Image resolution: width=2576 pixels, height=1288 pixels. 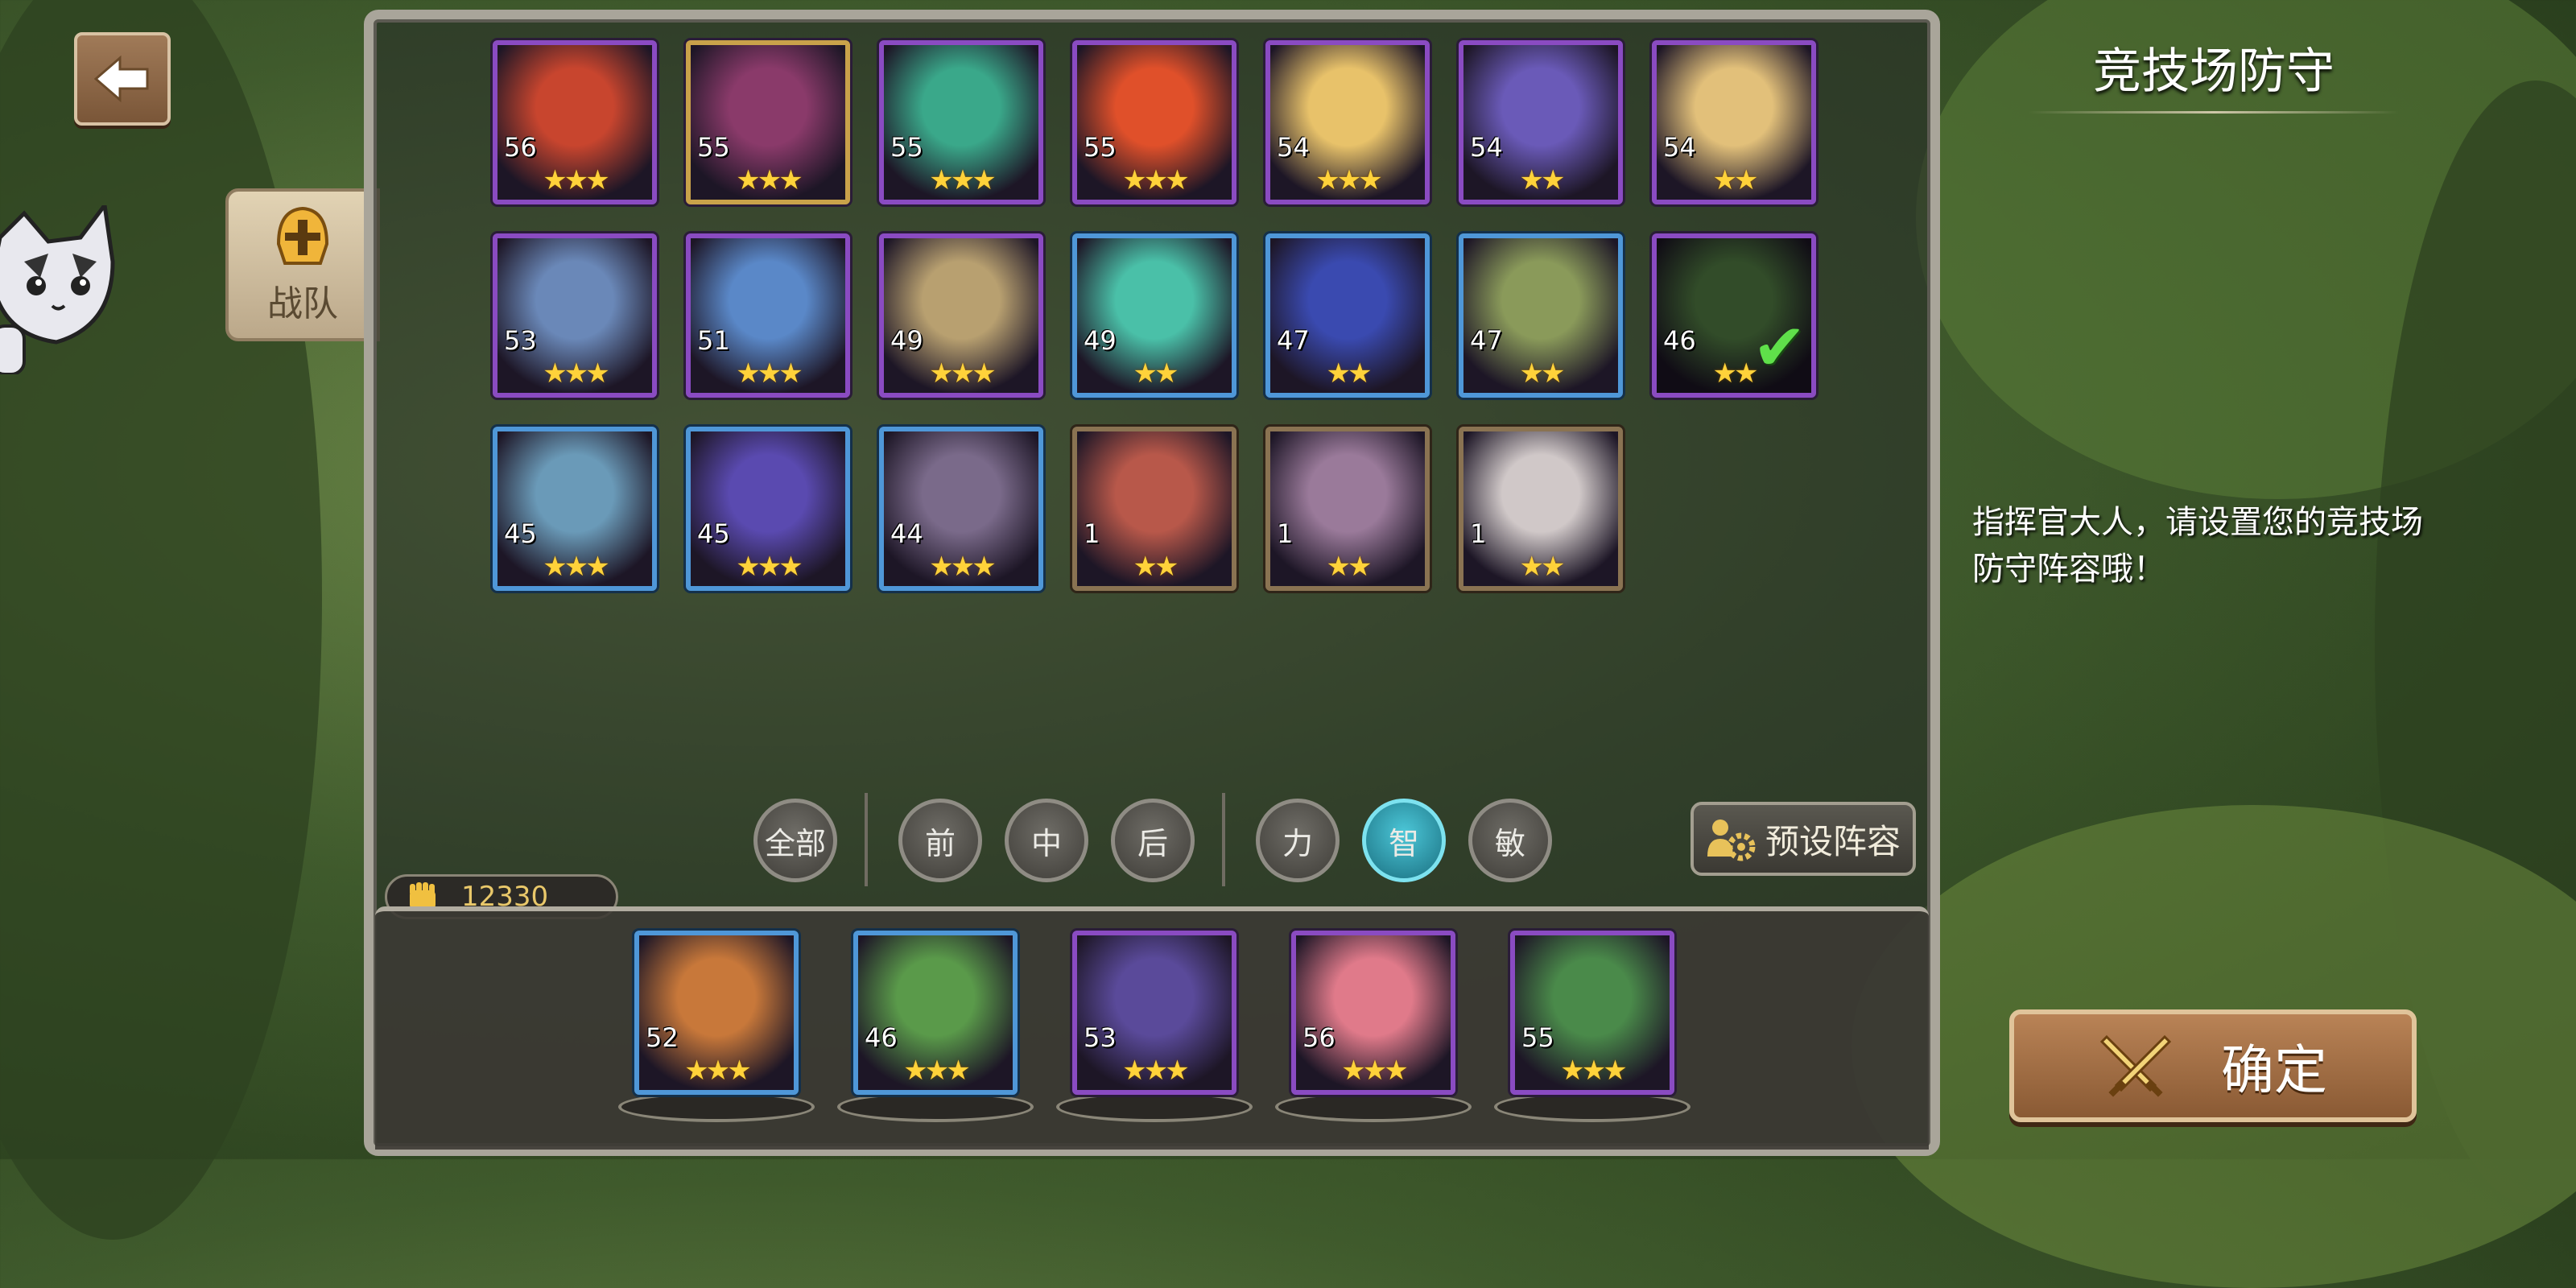 What do you see at coordinates (716, 1013) in the screenshot?
I see `team-slot-hero: 52 ★★★` at bounding box center [716, 1013].